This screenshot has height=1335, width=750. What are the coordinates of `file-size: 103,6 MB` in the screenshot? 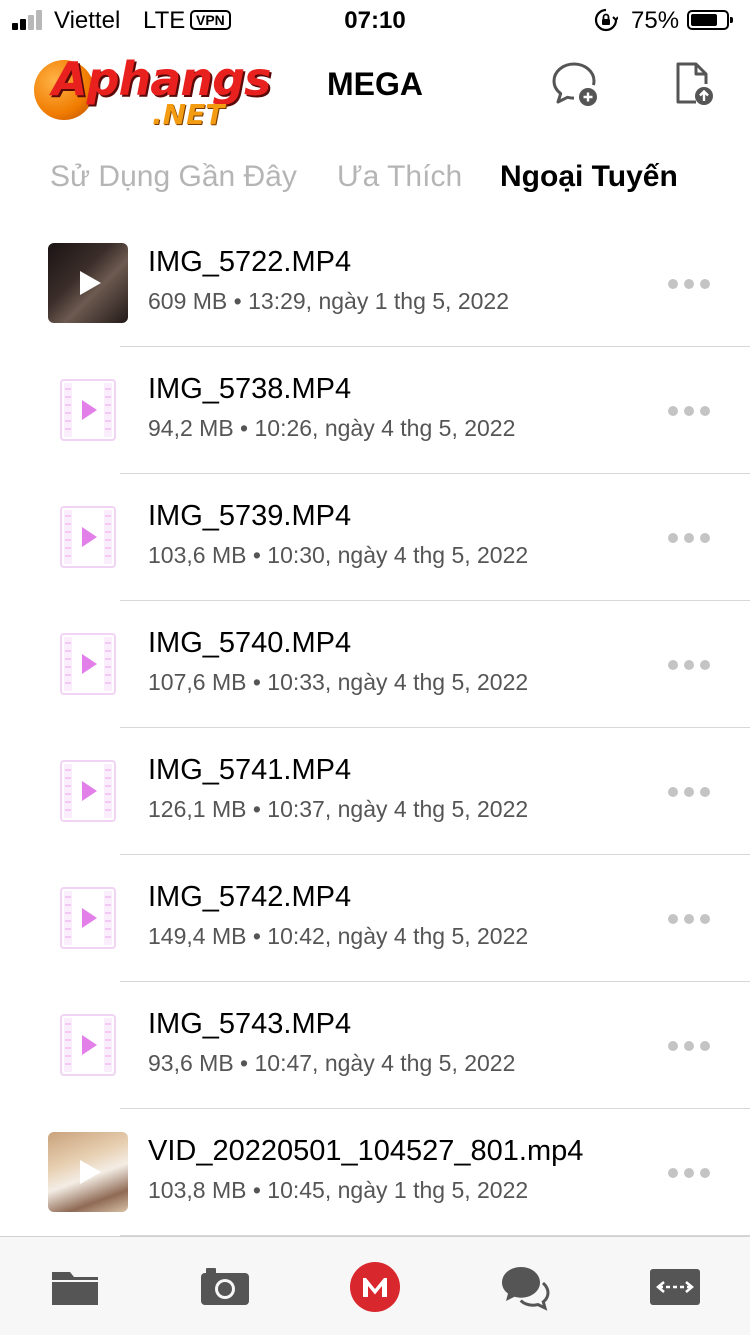 It's located at (197, 555).